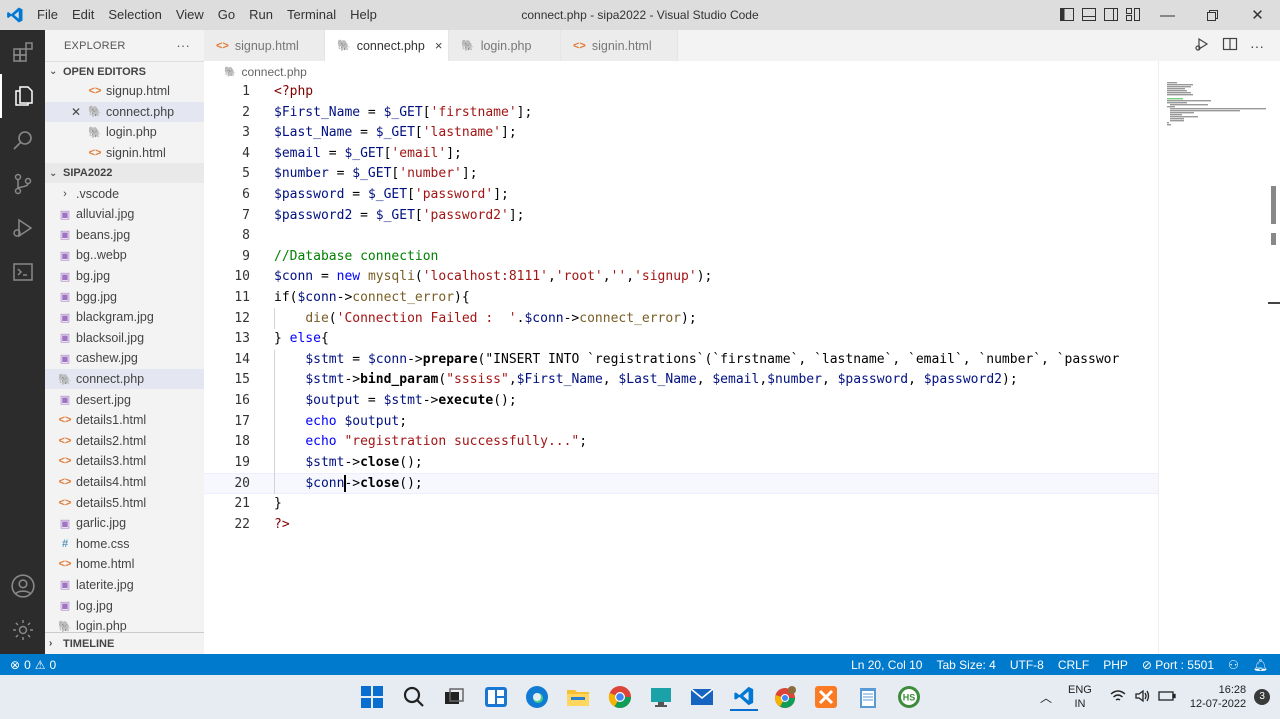  What do you see at coordinates (1142, 697) in the screenshot?
I see `volume-icon` at bounding box center [1142, 697].